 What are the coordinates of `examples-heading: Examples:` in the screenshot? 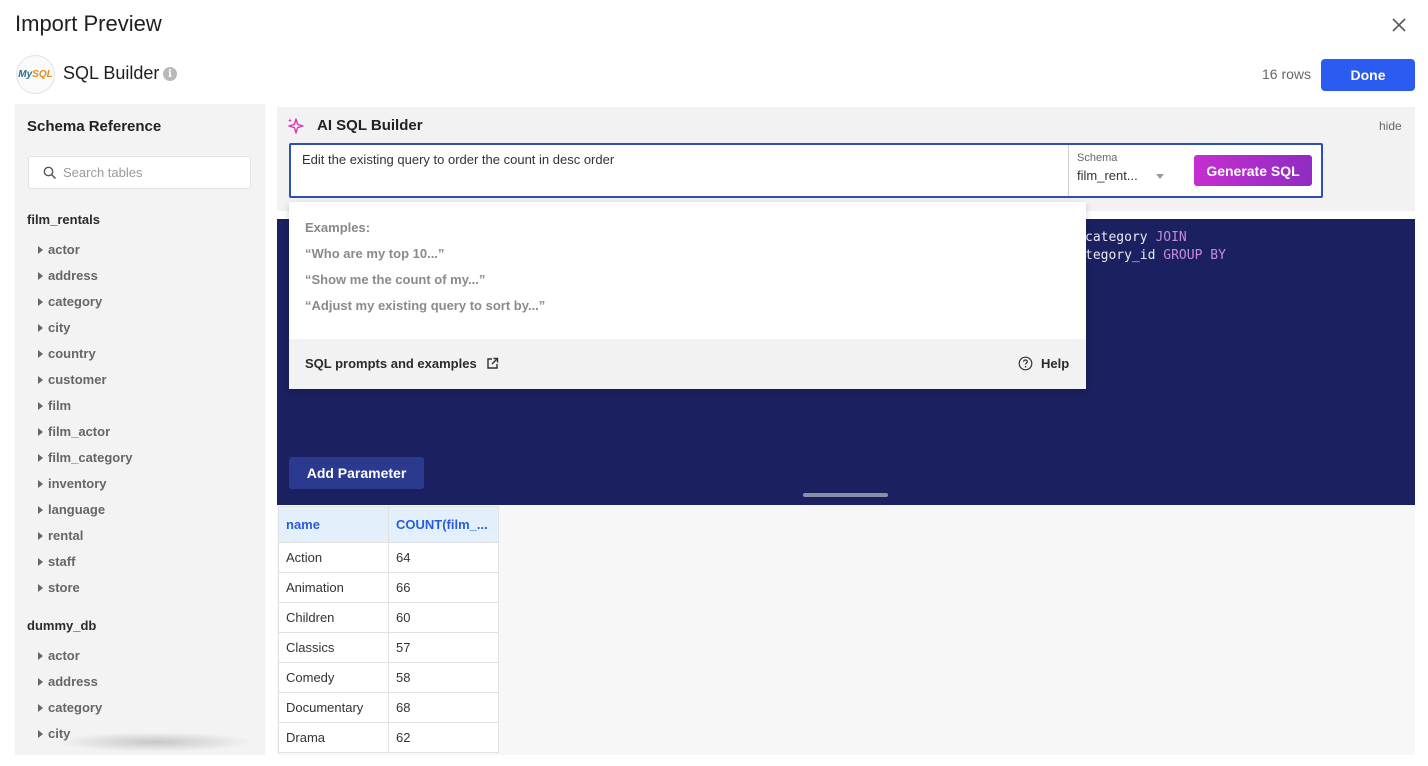 It's located at (338, 227).